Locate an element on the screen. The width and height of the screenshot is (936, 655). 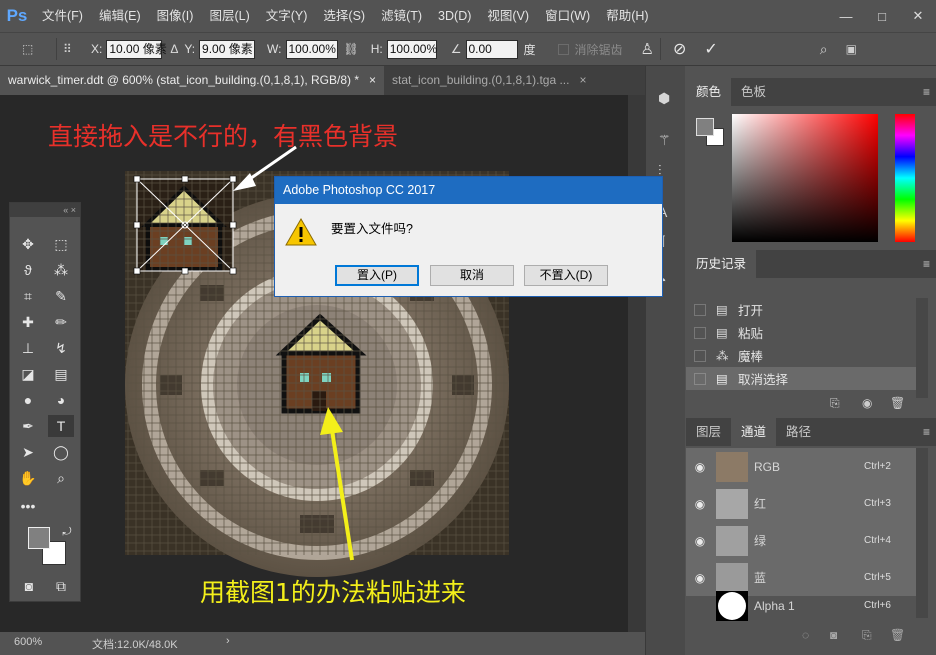
maximize-button: □ is located at coordinates (882, 16).